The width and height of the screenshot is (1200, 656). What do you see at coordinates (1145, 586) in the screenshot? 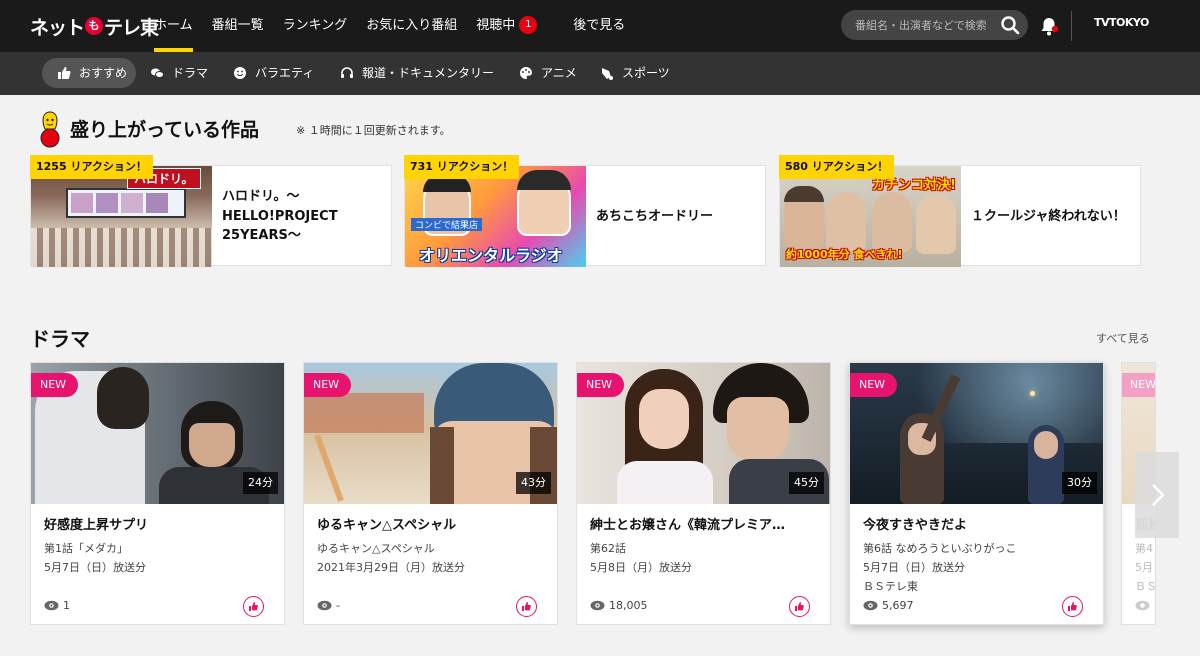
I see `channel-label: ＢＳ` at bounding box center [1145, 586].